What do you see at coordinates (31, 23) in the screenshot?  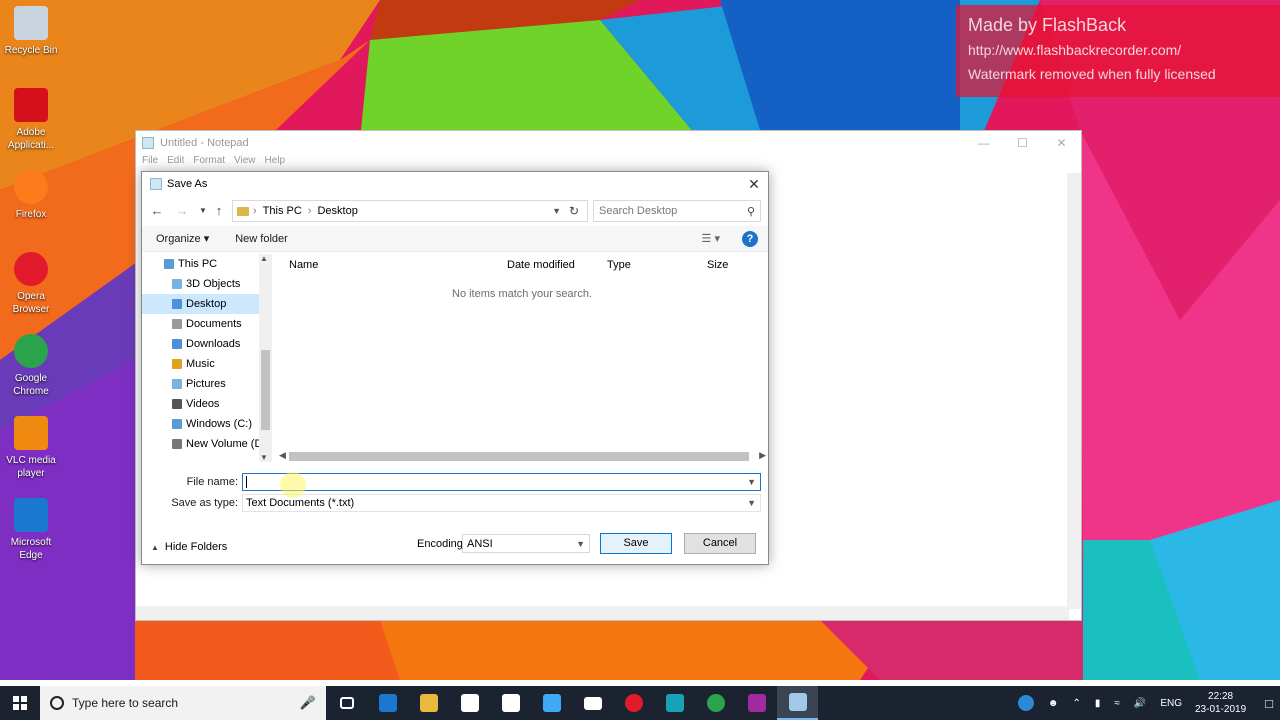 I see `recycle-bin-icon` at bounding box center [31, 23].